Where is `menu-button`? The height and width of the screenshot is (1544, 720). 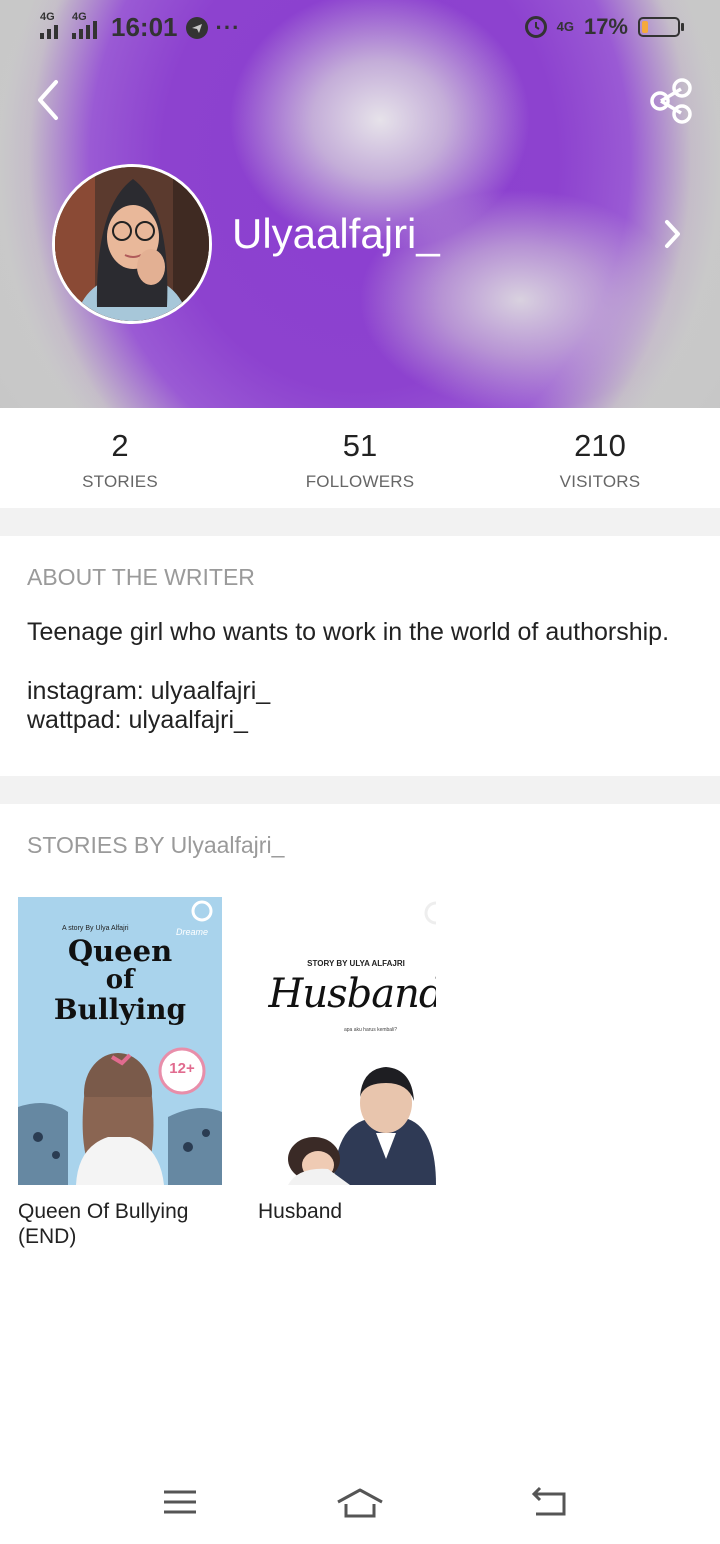 menu-button is located at coordinates (180, 1502).